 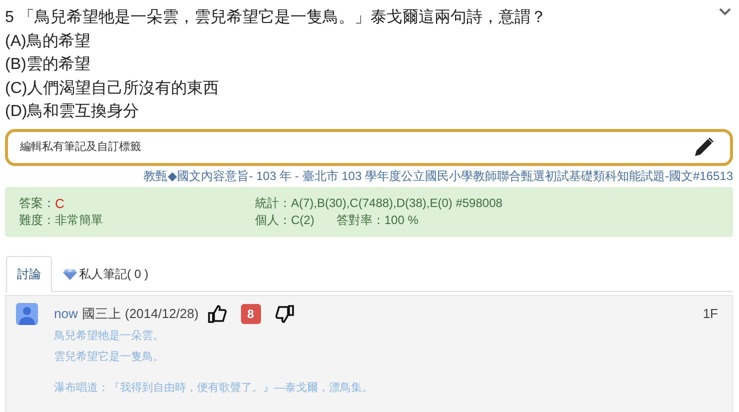 What do you see at coordinates (109, 357) in the screenshot?
I see `comment-text: 雲兒希望它是一隻鳥。` at bounding box center [109, 357].